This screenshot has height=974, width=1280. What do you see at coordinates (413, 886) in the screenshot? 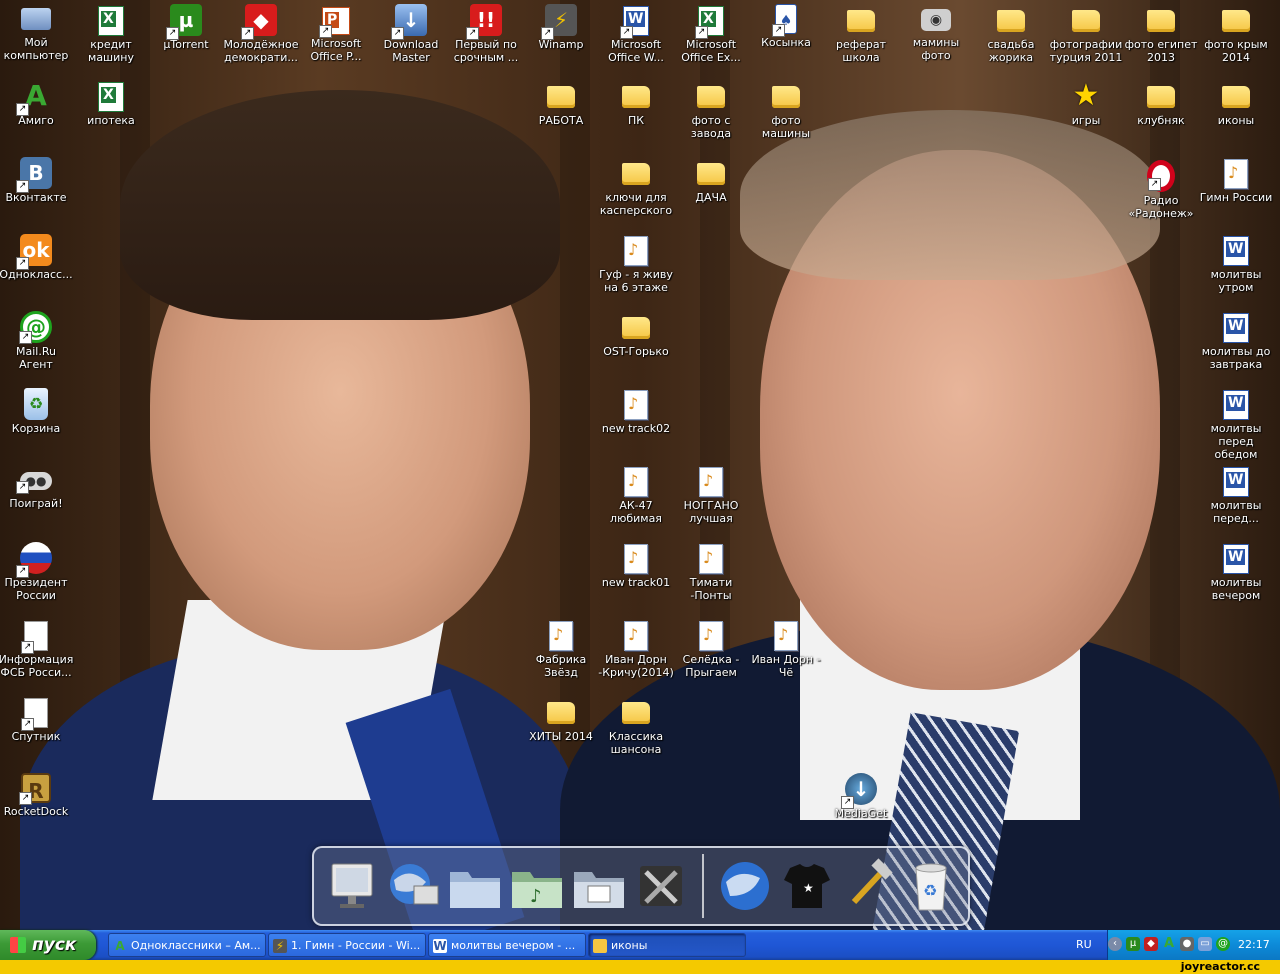
I see `globe-monitor-icon` at bounding box center [413, 886].